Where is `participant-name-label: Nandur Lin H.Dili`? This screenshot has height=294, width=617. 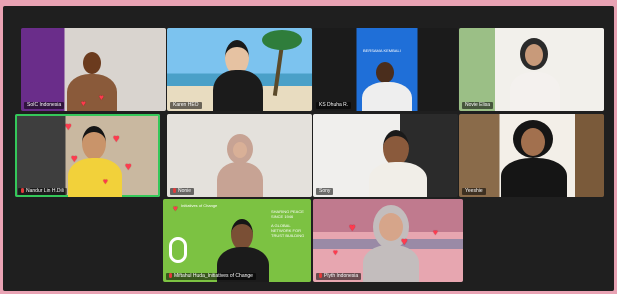
participant-name-label: Nandur Lin H.Dili is located at coordinates (42, 191).